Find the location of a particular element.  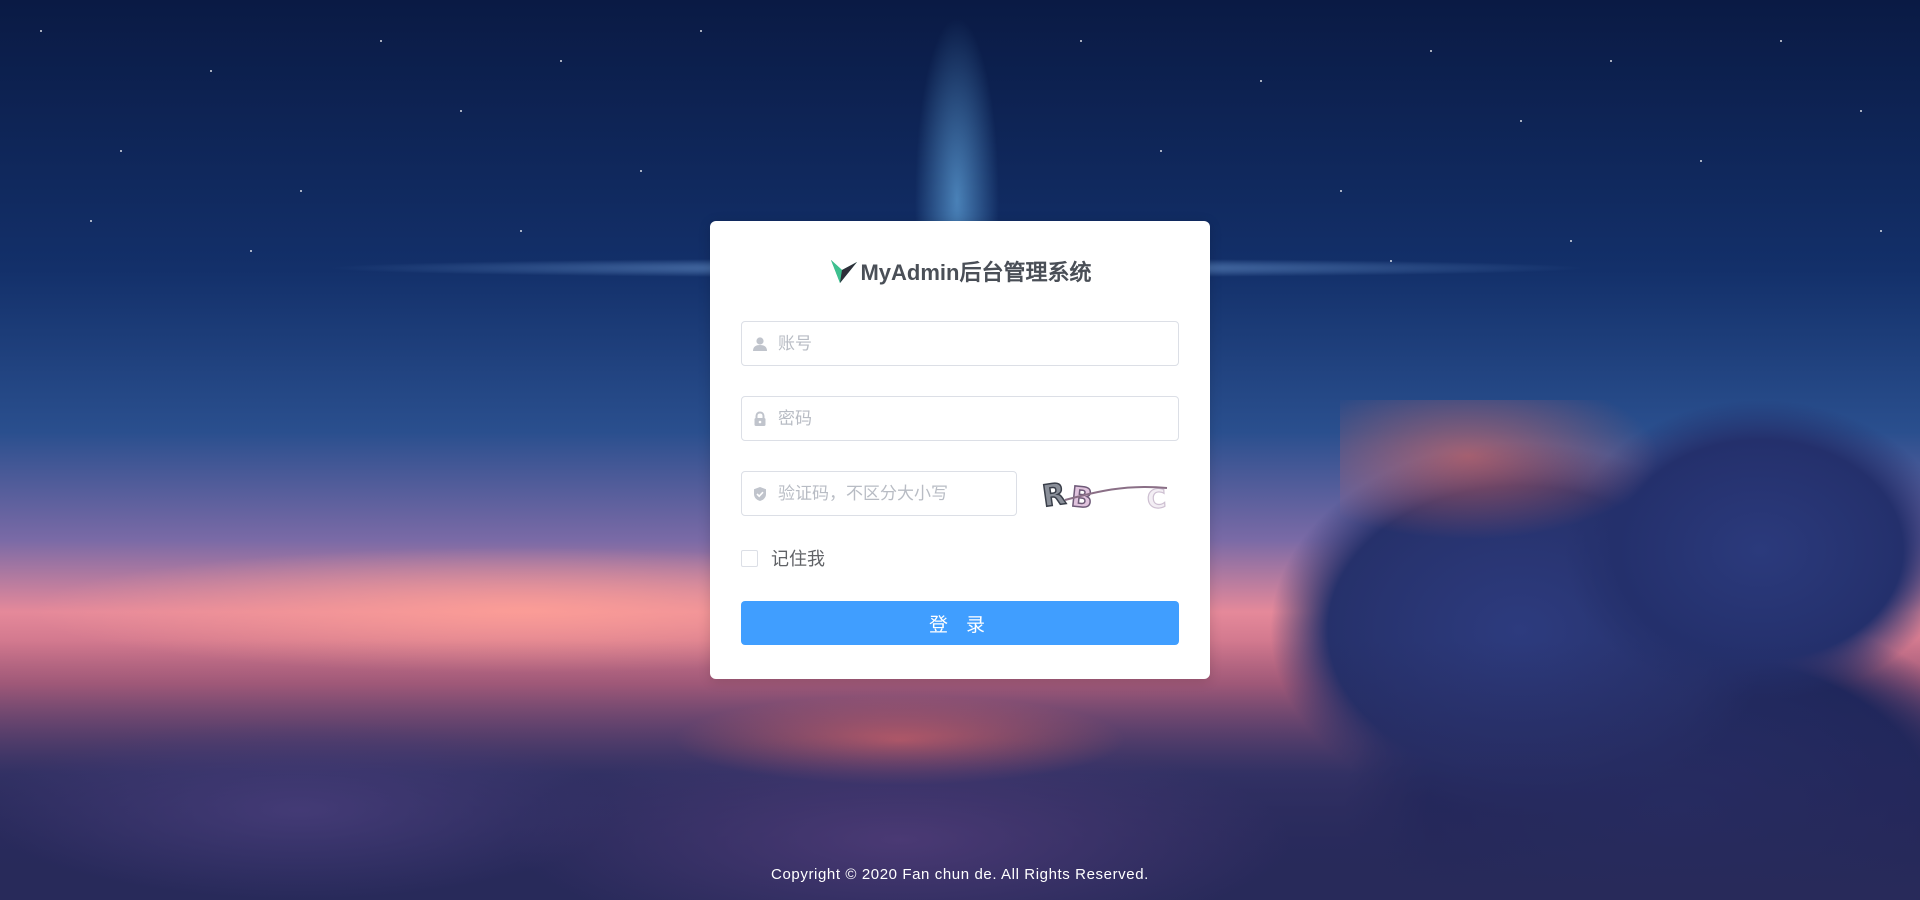

myadmin-logo-icon is located at coordinates (844, 271).